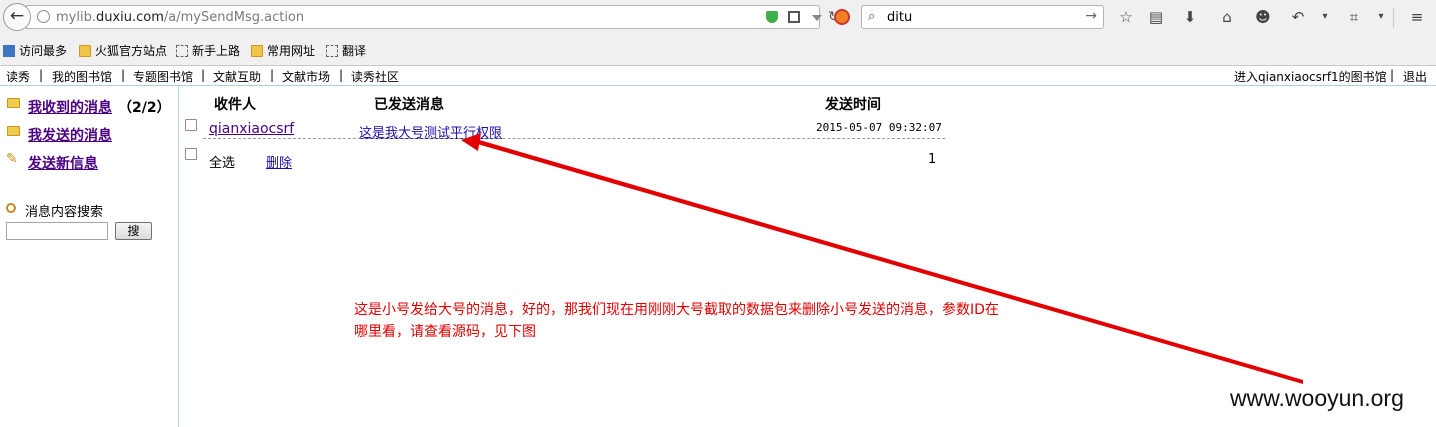 The width and height of the screenshot is (1436, 427). What do you see at coordinates (445, 332) in the screenshot?
I see `annotation-line-2: 哪里看，请查看源码，见下图` at bounding box center [445, 332].